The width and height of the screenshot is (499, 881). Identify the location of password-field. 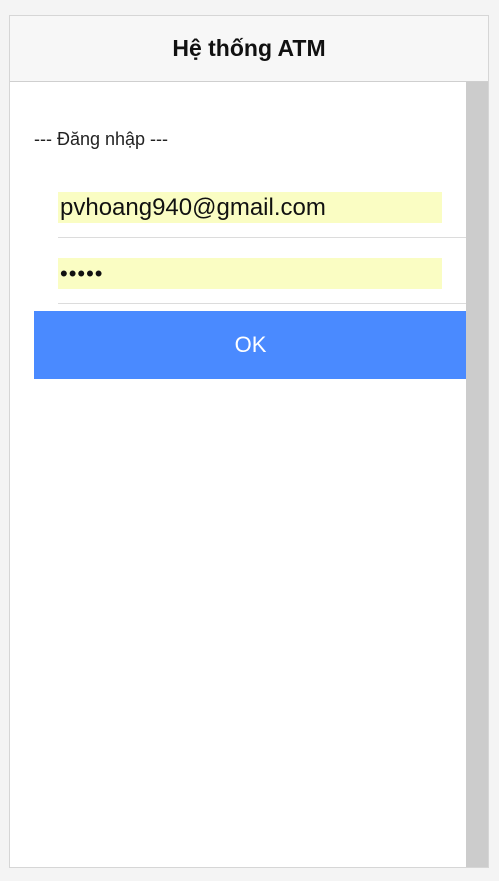
(250, 273).